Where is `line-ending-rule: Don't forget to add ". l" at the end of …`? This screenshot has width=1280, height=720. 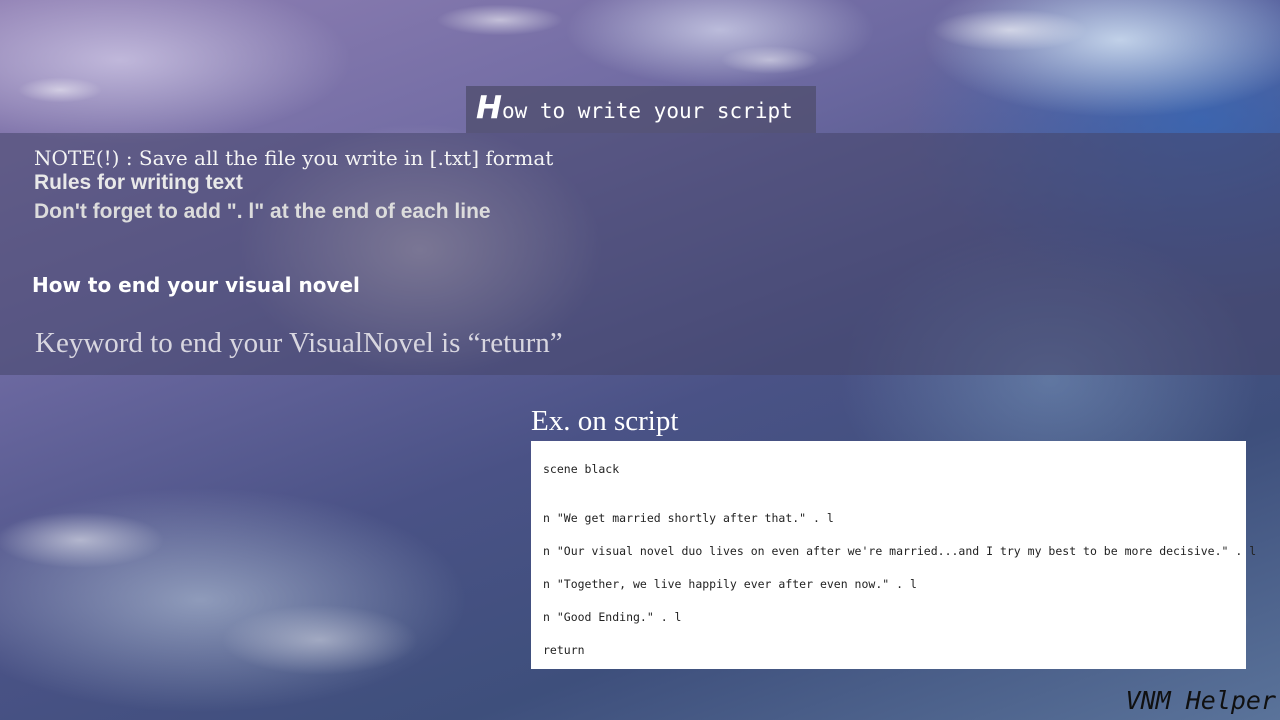
line-ending-rule: Don't forget to add ". l" at the end of … is located at coordinates (262, 211).